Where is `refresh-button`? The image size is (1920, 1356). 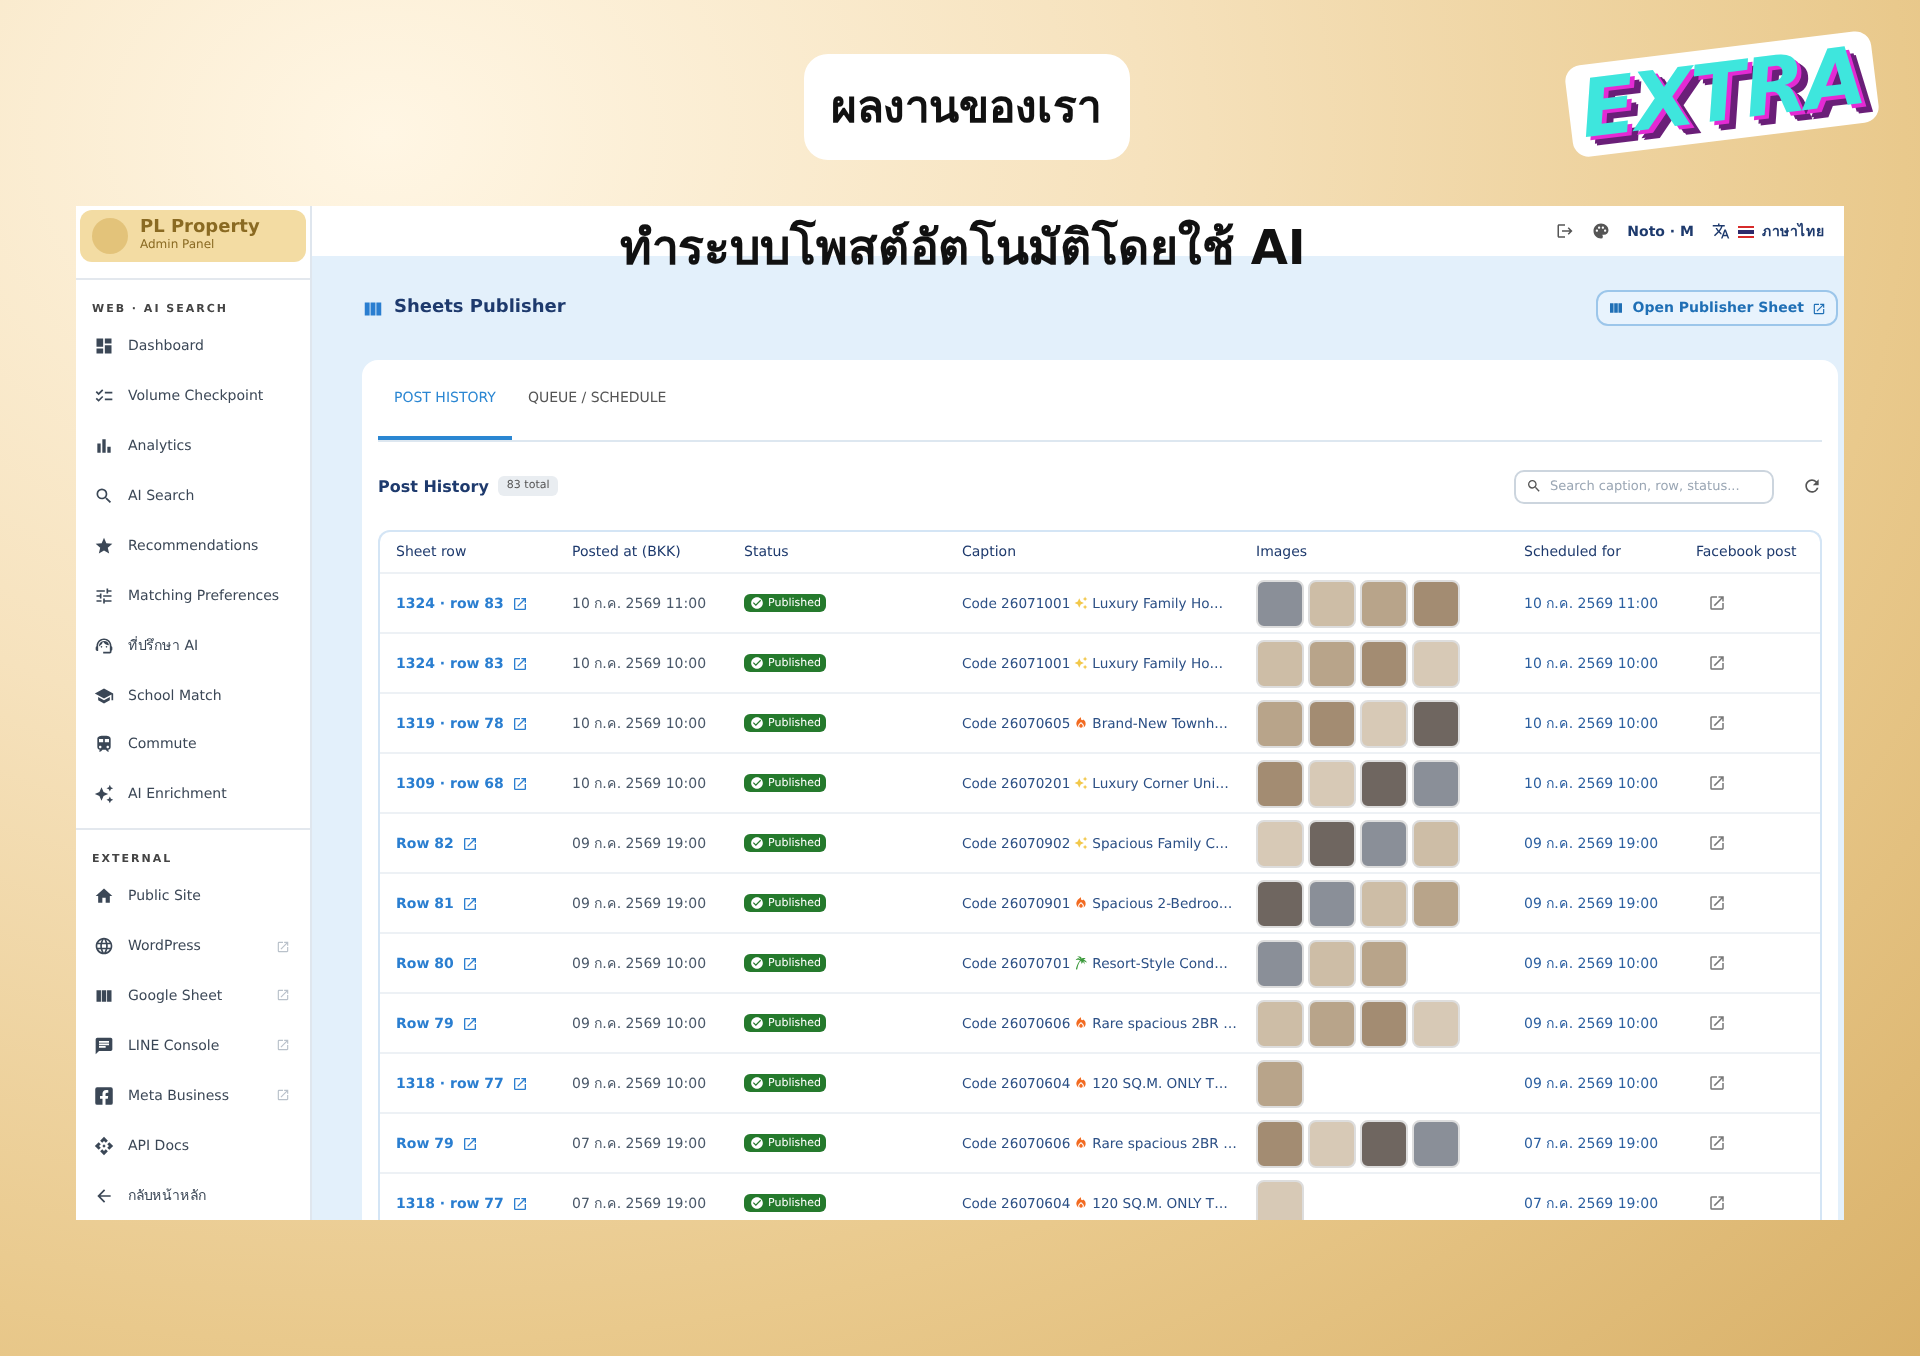 refresh-button is located at coordinates (1812, 486).